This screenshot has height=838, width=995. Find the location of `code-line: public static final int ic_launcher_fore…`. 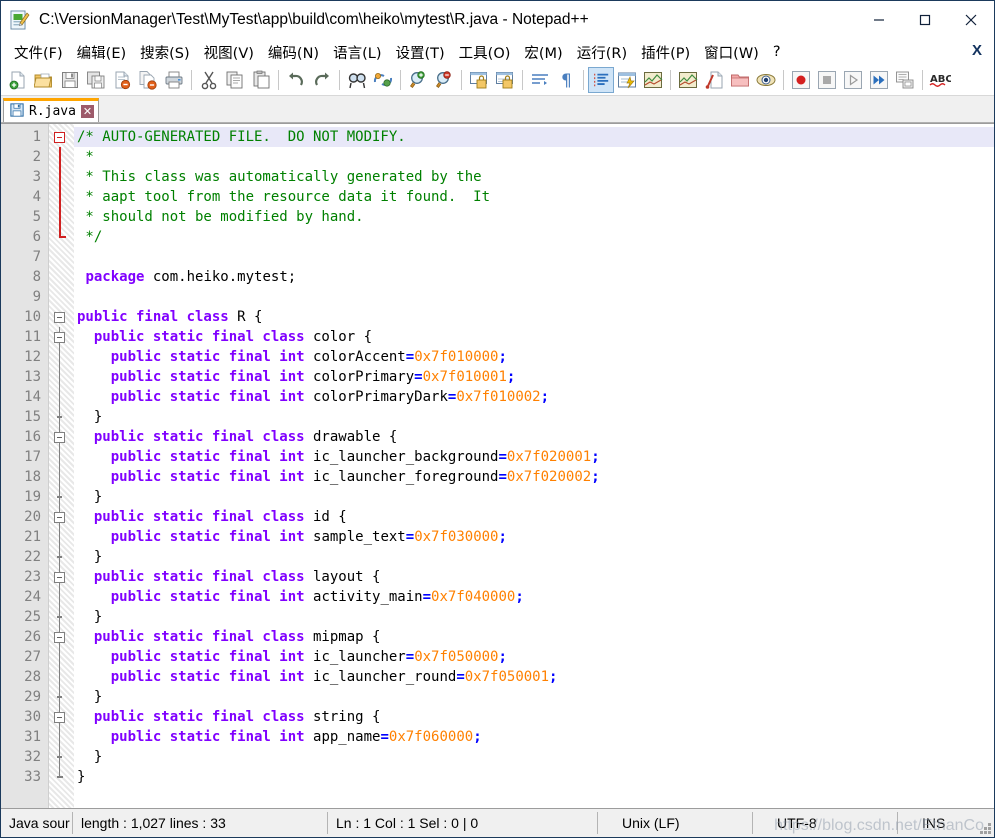

code-line: public static final int ic_launcher_fore… is located at coordinates (534, 477).